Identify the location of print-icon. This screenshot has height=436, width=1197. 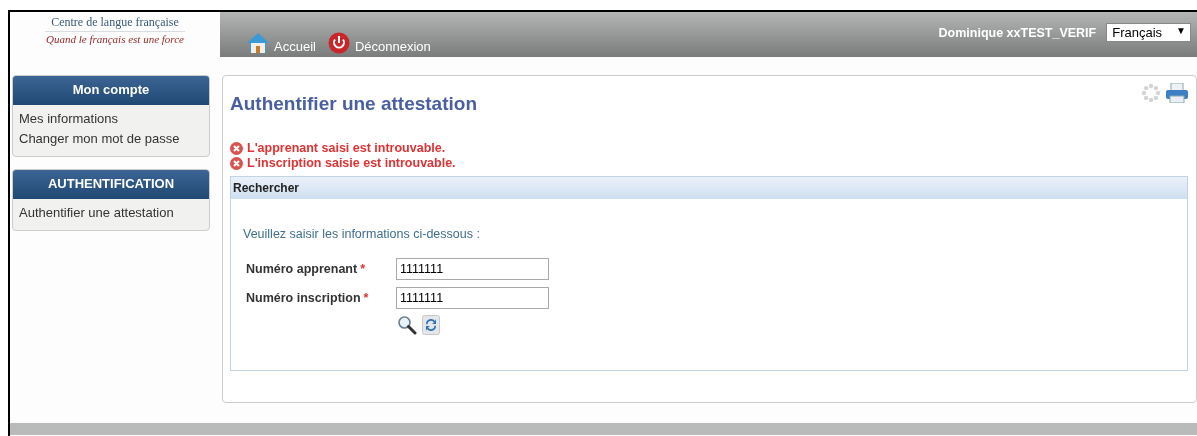
(1177, 93).